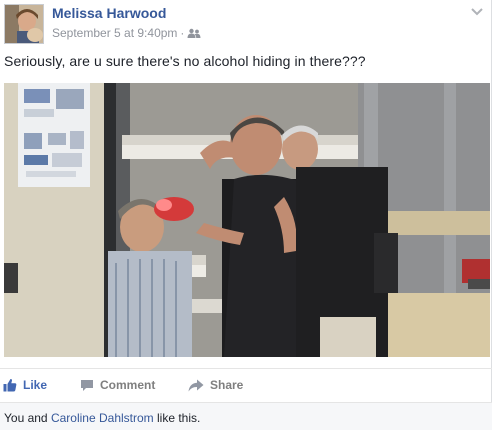 Image resolution: width=492 pixels, height=430 pixels. I want to click on post-actions: Like Comment Share, so click(246, 384).